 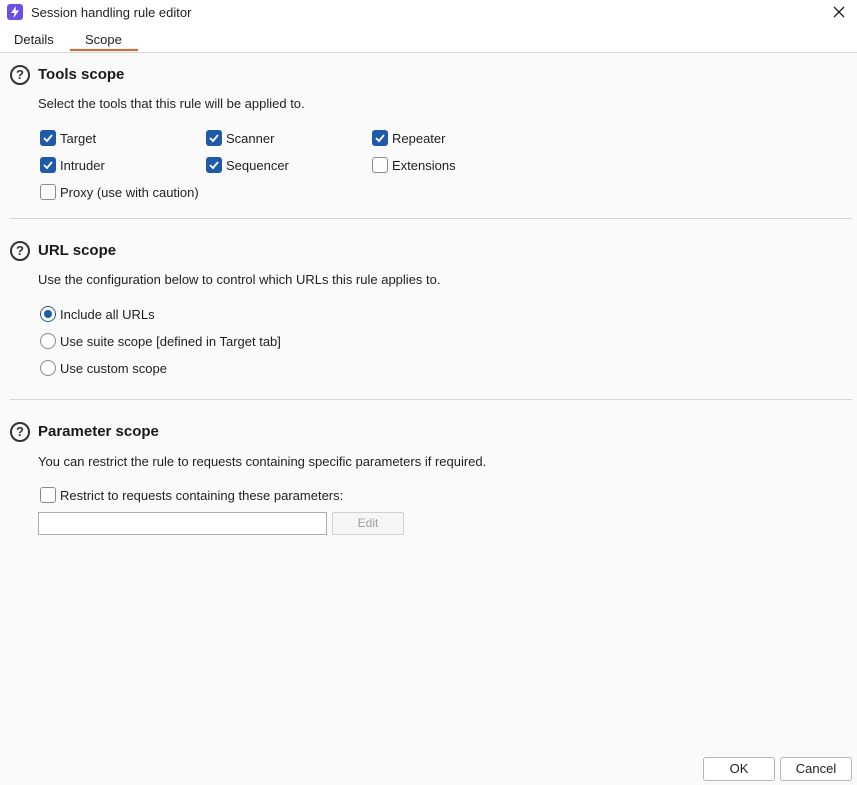 What do you see at coordinates (816, 769) in the screenshot?
I see `cancel-button: Cancel` at bounding box center [816, 769].